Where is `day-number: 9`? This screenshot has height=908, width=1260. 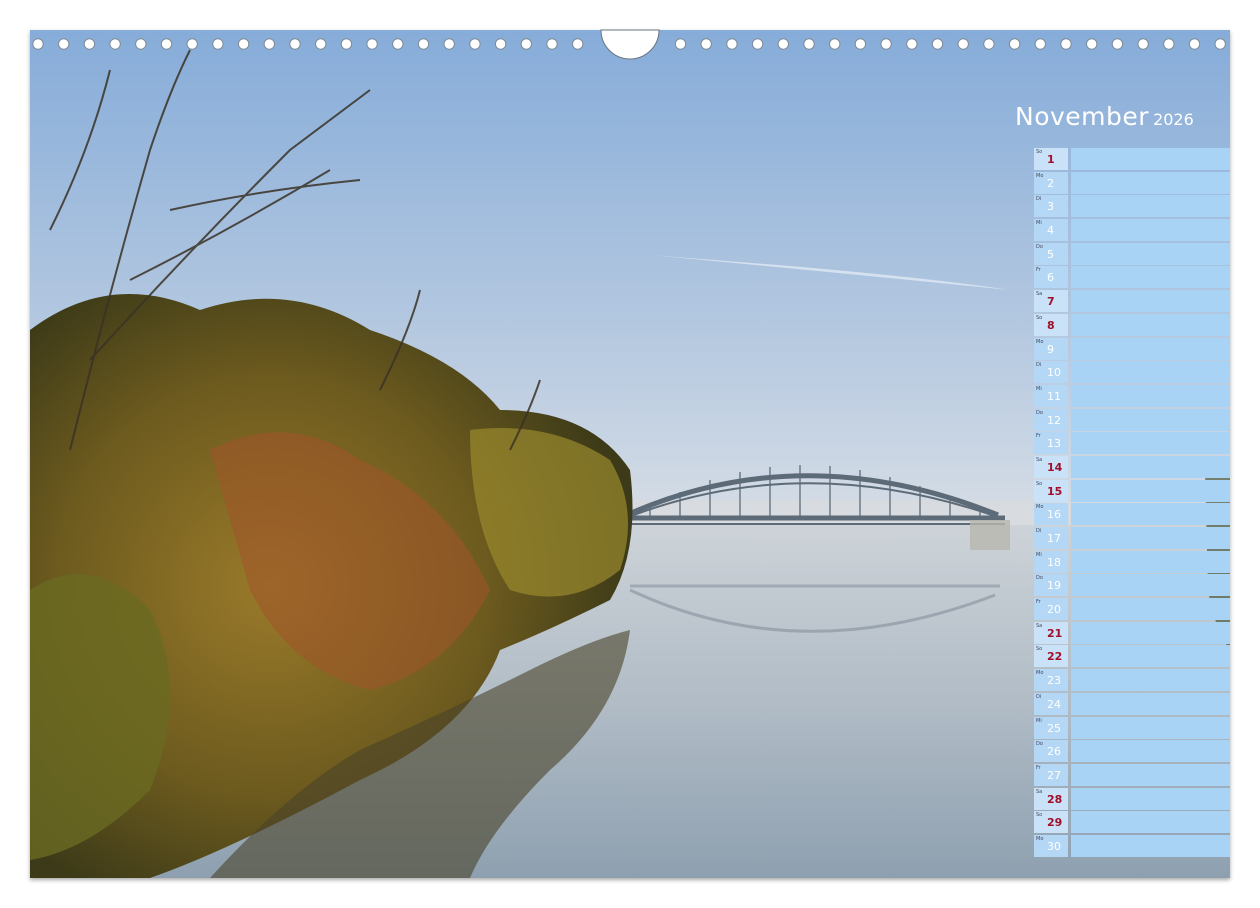 day-number: 9 is located at coordinates (1050, 349).